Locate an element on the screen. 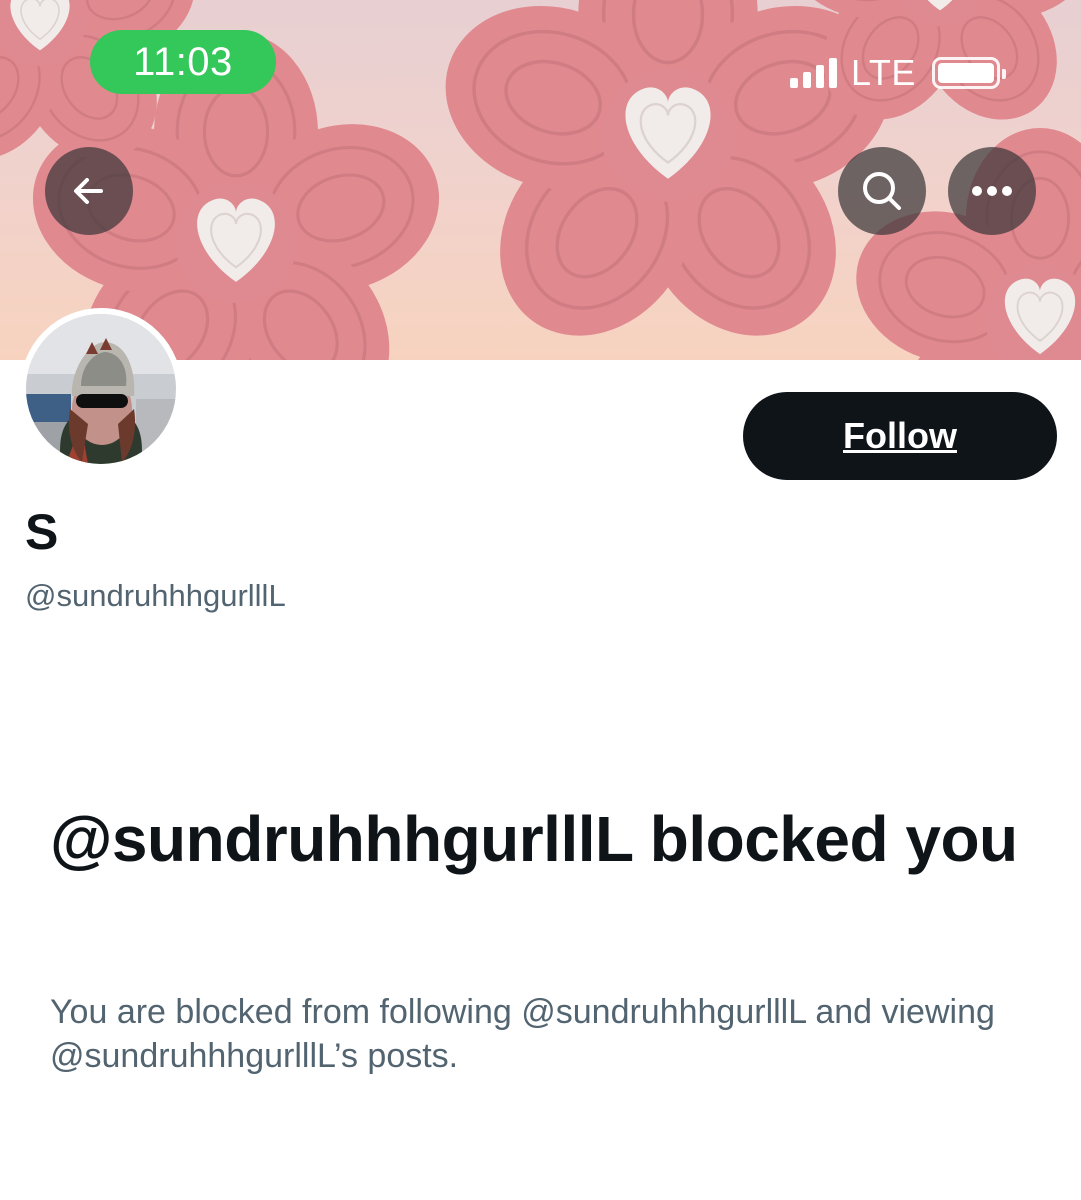 This screenshot has height=1200, width=1081. more-horizontal-icon is located at coordinates (992, 191).